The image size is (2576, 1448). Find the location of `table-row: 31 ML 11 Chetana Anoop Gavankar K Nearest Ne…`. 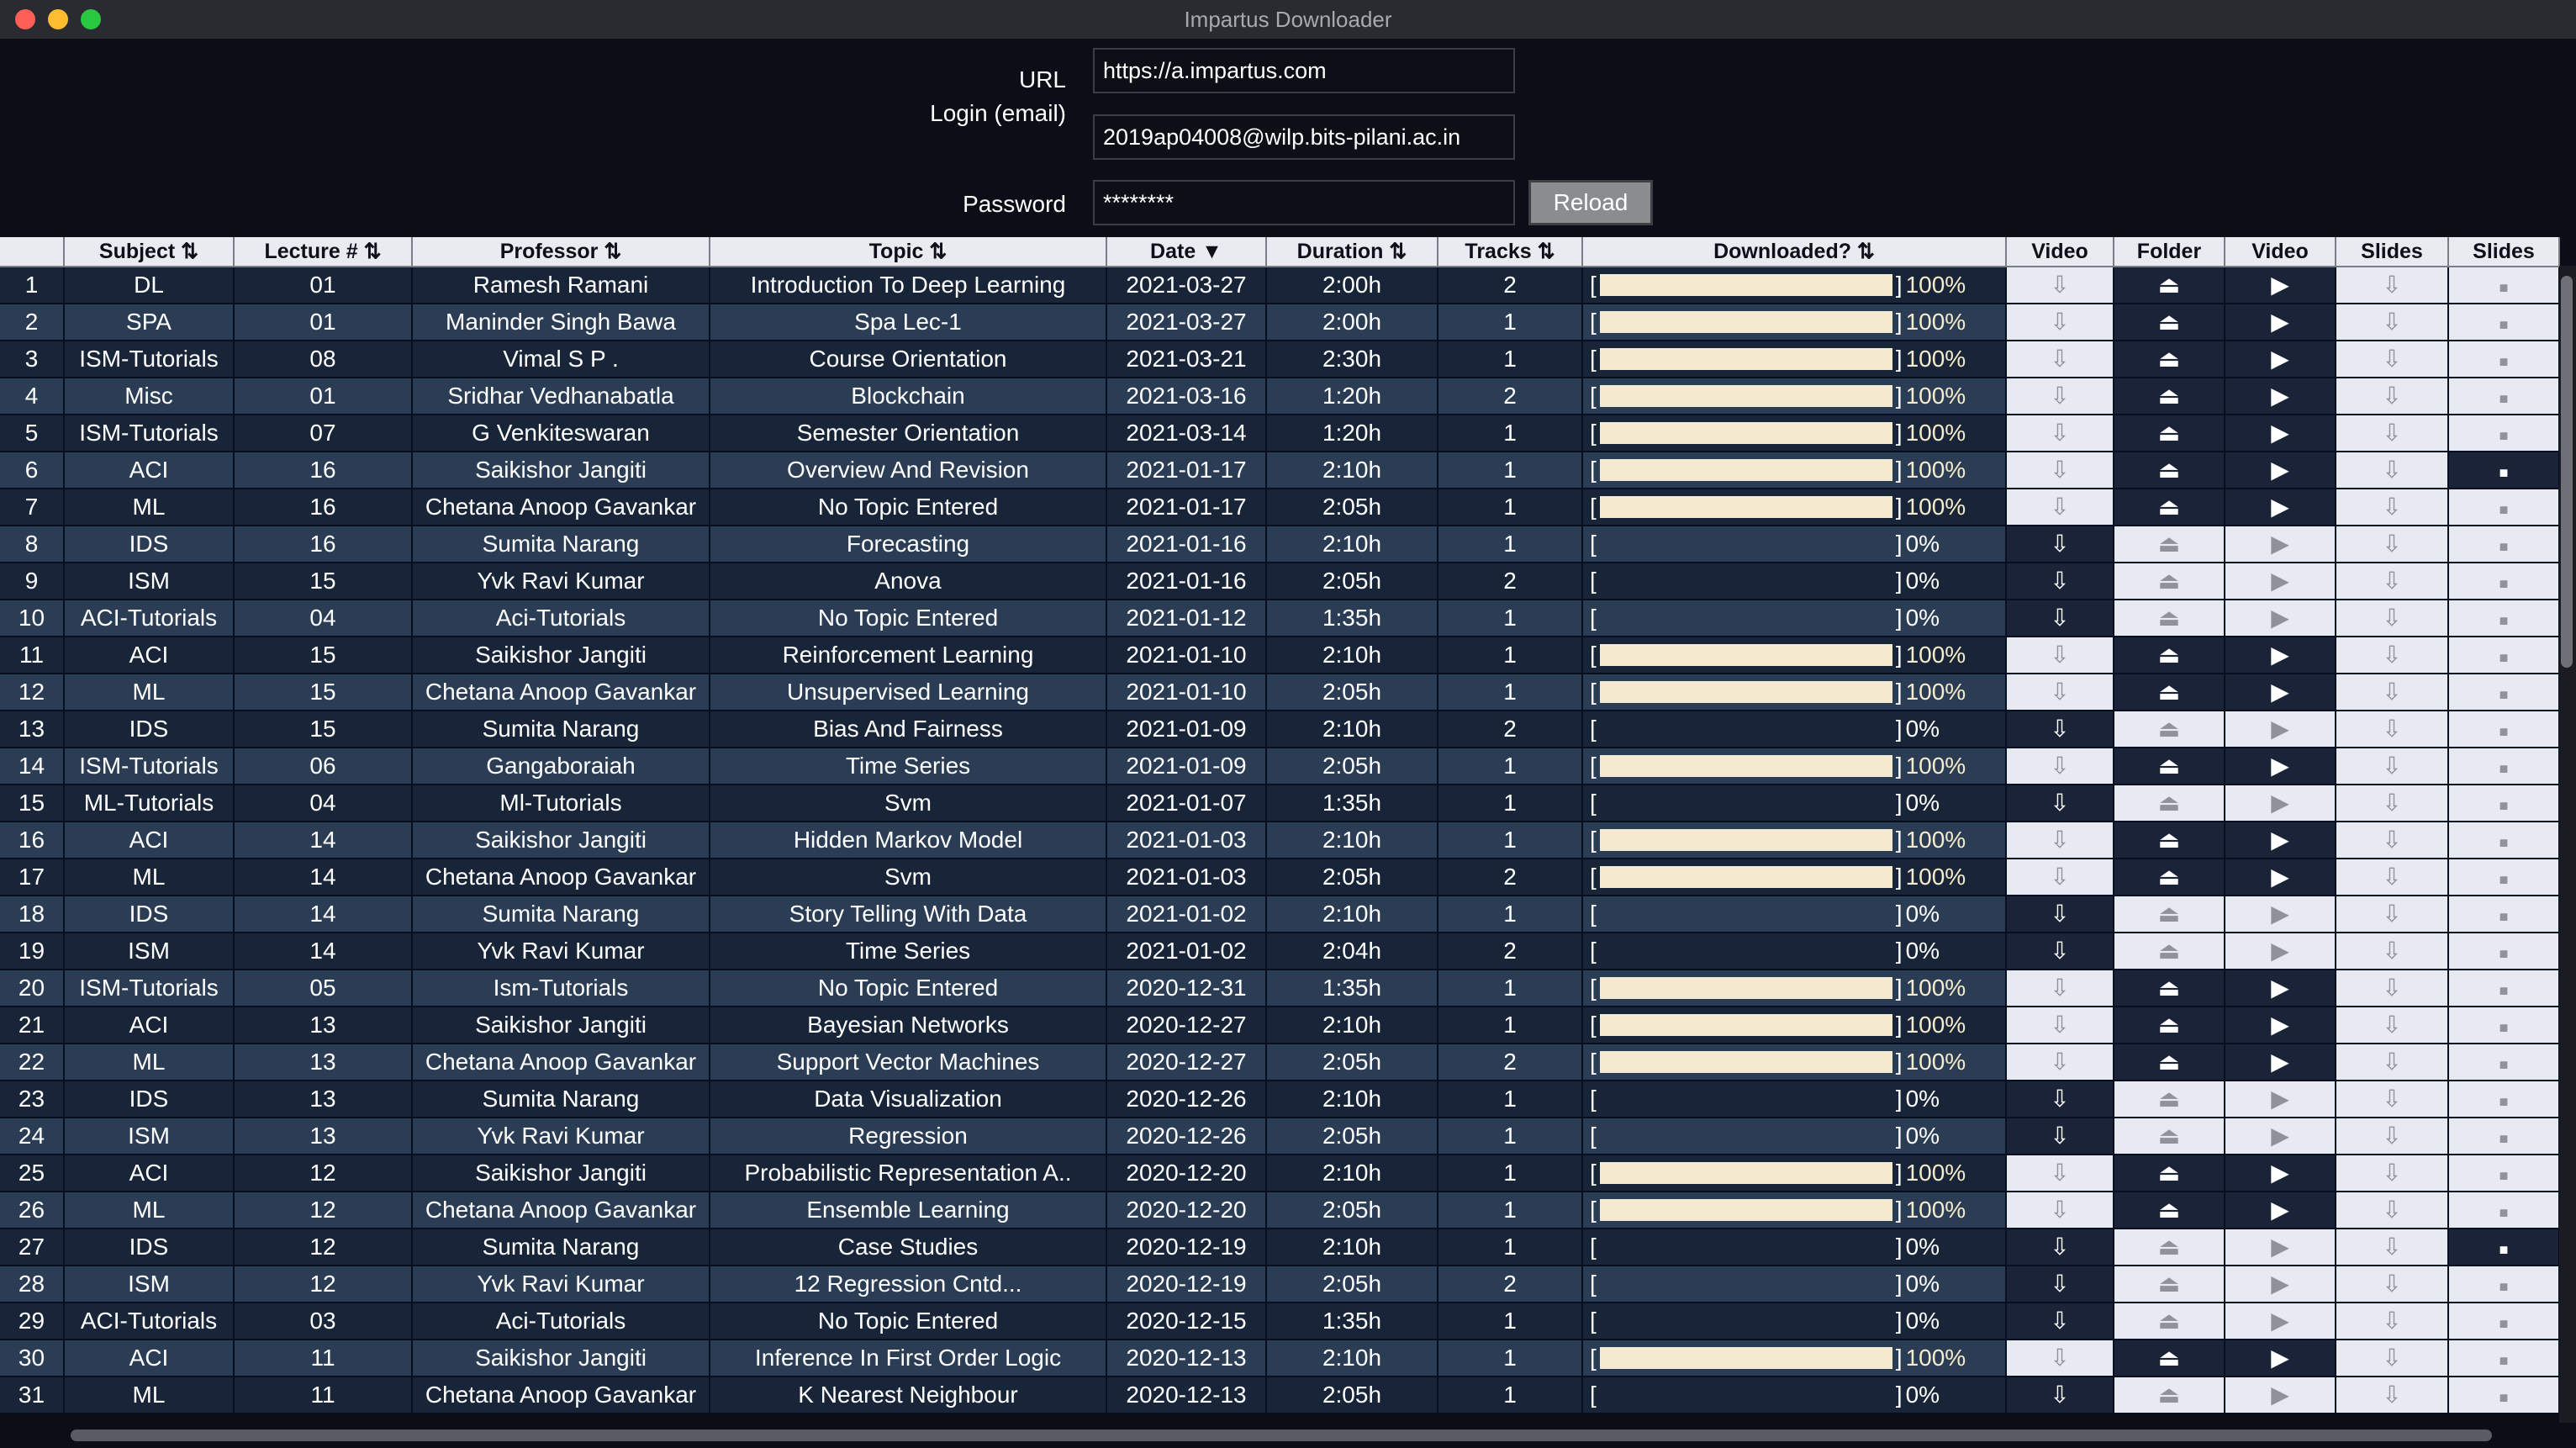

table-row: 31 ML 11 Chetana Anoop Gavankar K Nearest Ne… is located at coordinates (1280, 1395).